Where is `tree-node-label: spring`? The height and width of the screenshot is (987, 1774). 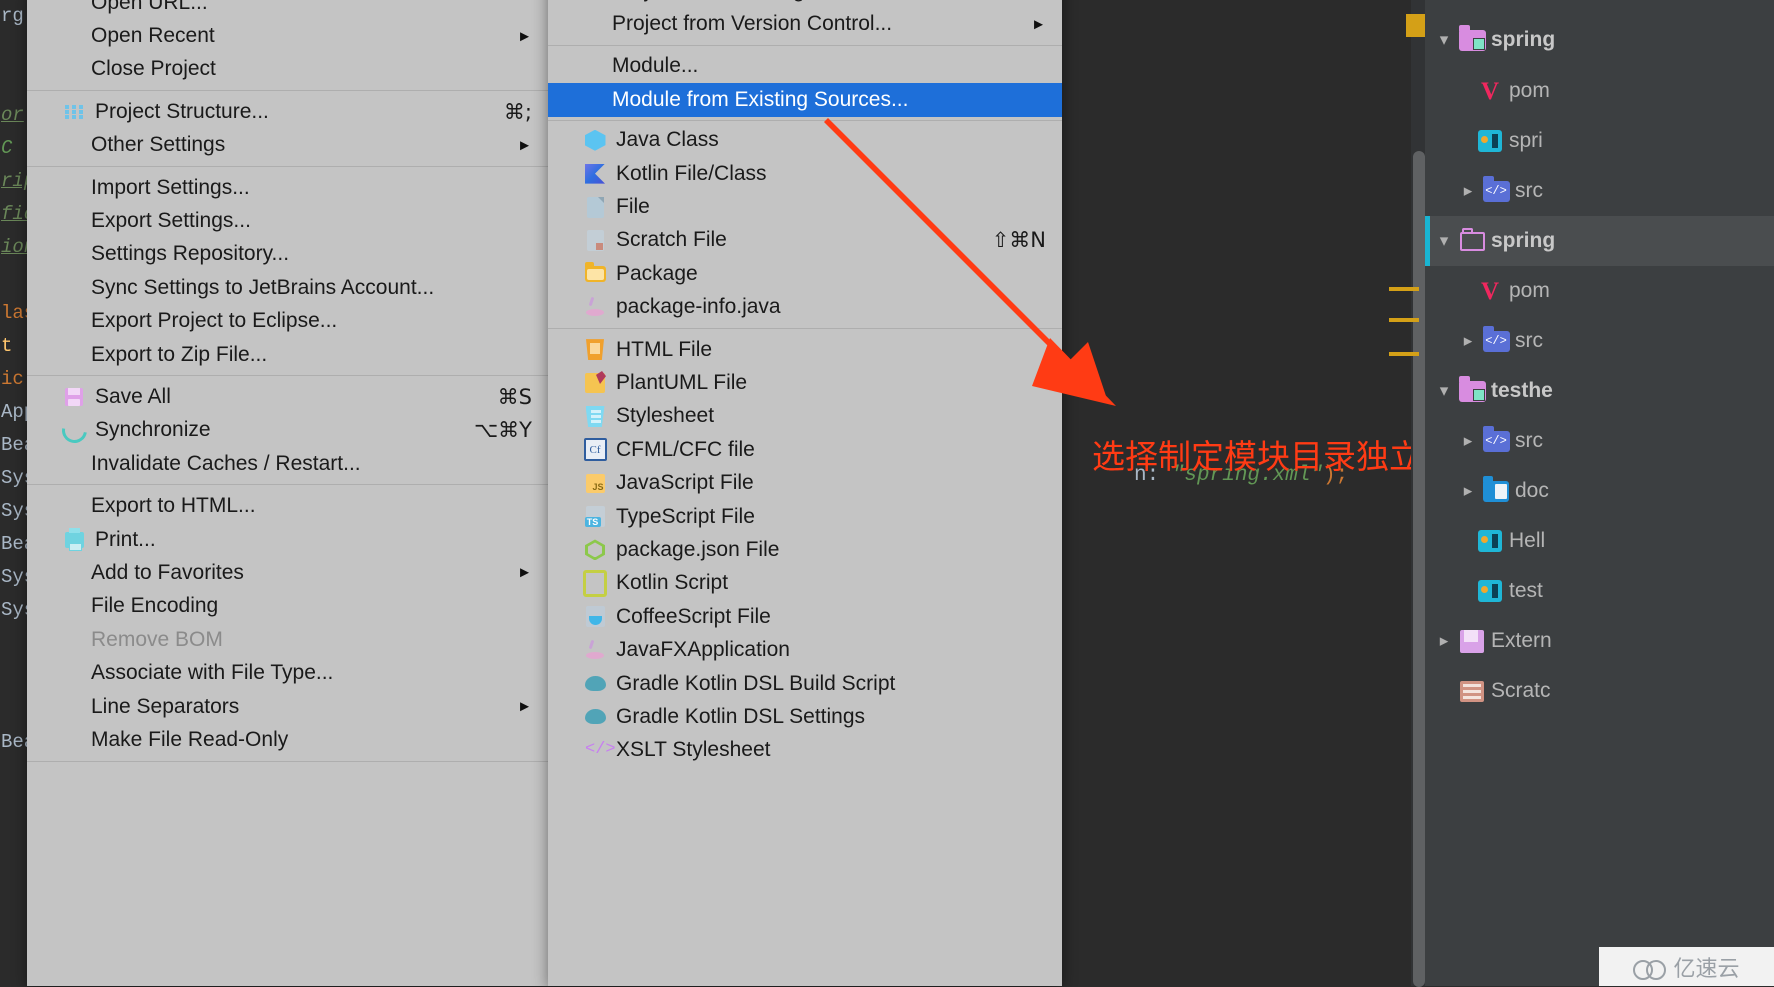
tree-node-label: spring is located at coordinates (1523, 240).